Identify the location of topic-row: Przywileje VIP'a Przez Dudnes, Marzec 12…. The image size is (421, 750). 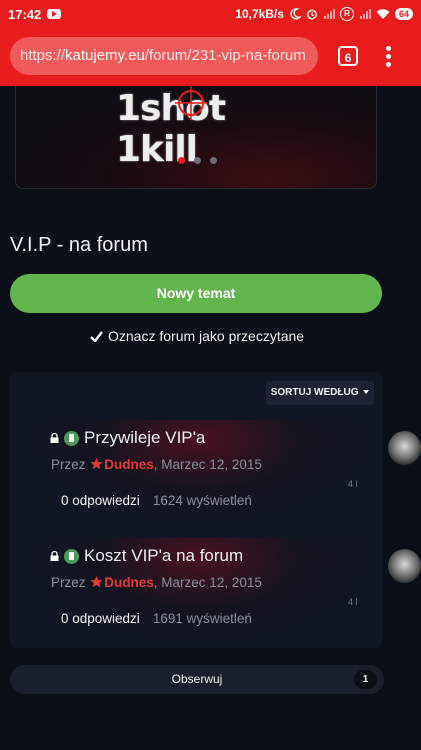
(200, 470).